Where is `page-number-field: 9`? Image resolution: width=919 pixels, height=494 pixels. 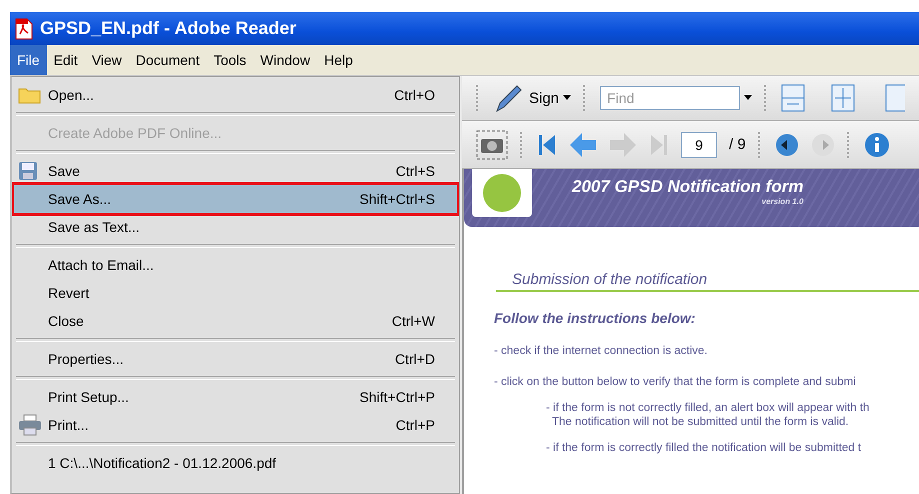
page-number-field: 9 is located at coordinates (699, 145).